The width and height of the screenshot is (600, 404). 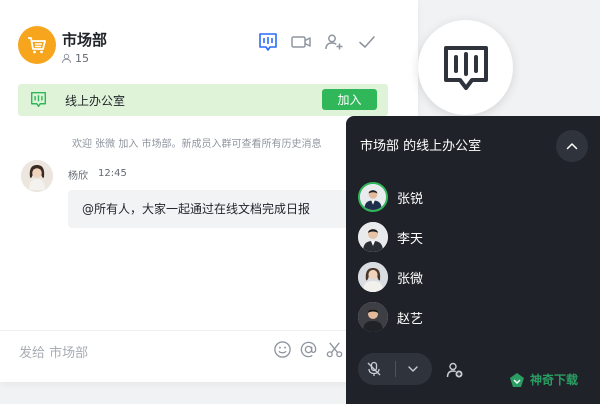 I want to click on watermark-logo-icon, so click(x=517, y=379).